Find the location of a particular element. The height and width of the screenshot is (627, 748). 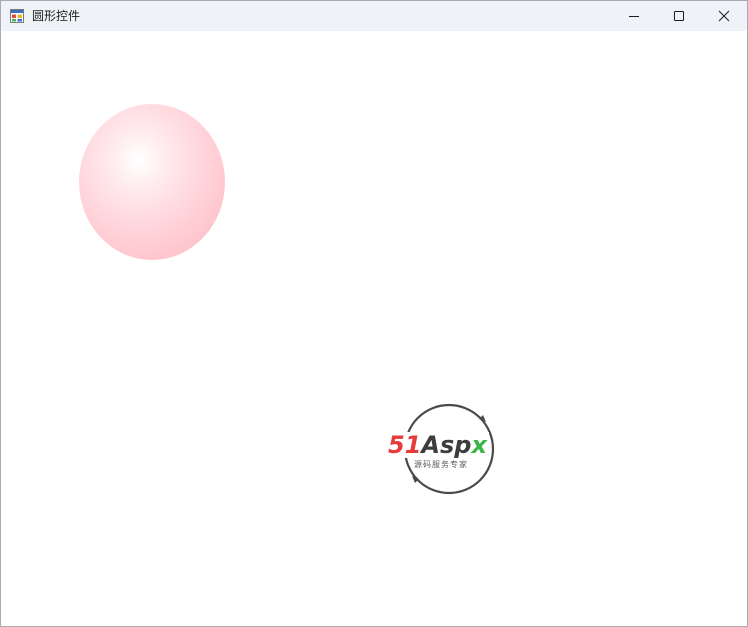

window-title: 圆形控件 is located at coordinates (56, 16).